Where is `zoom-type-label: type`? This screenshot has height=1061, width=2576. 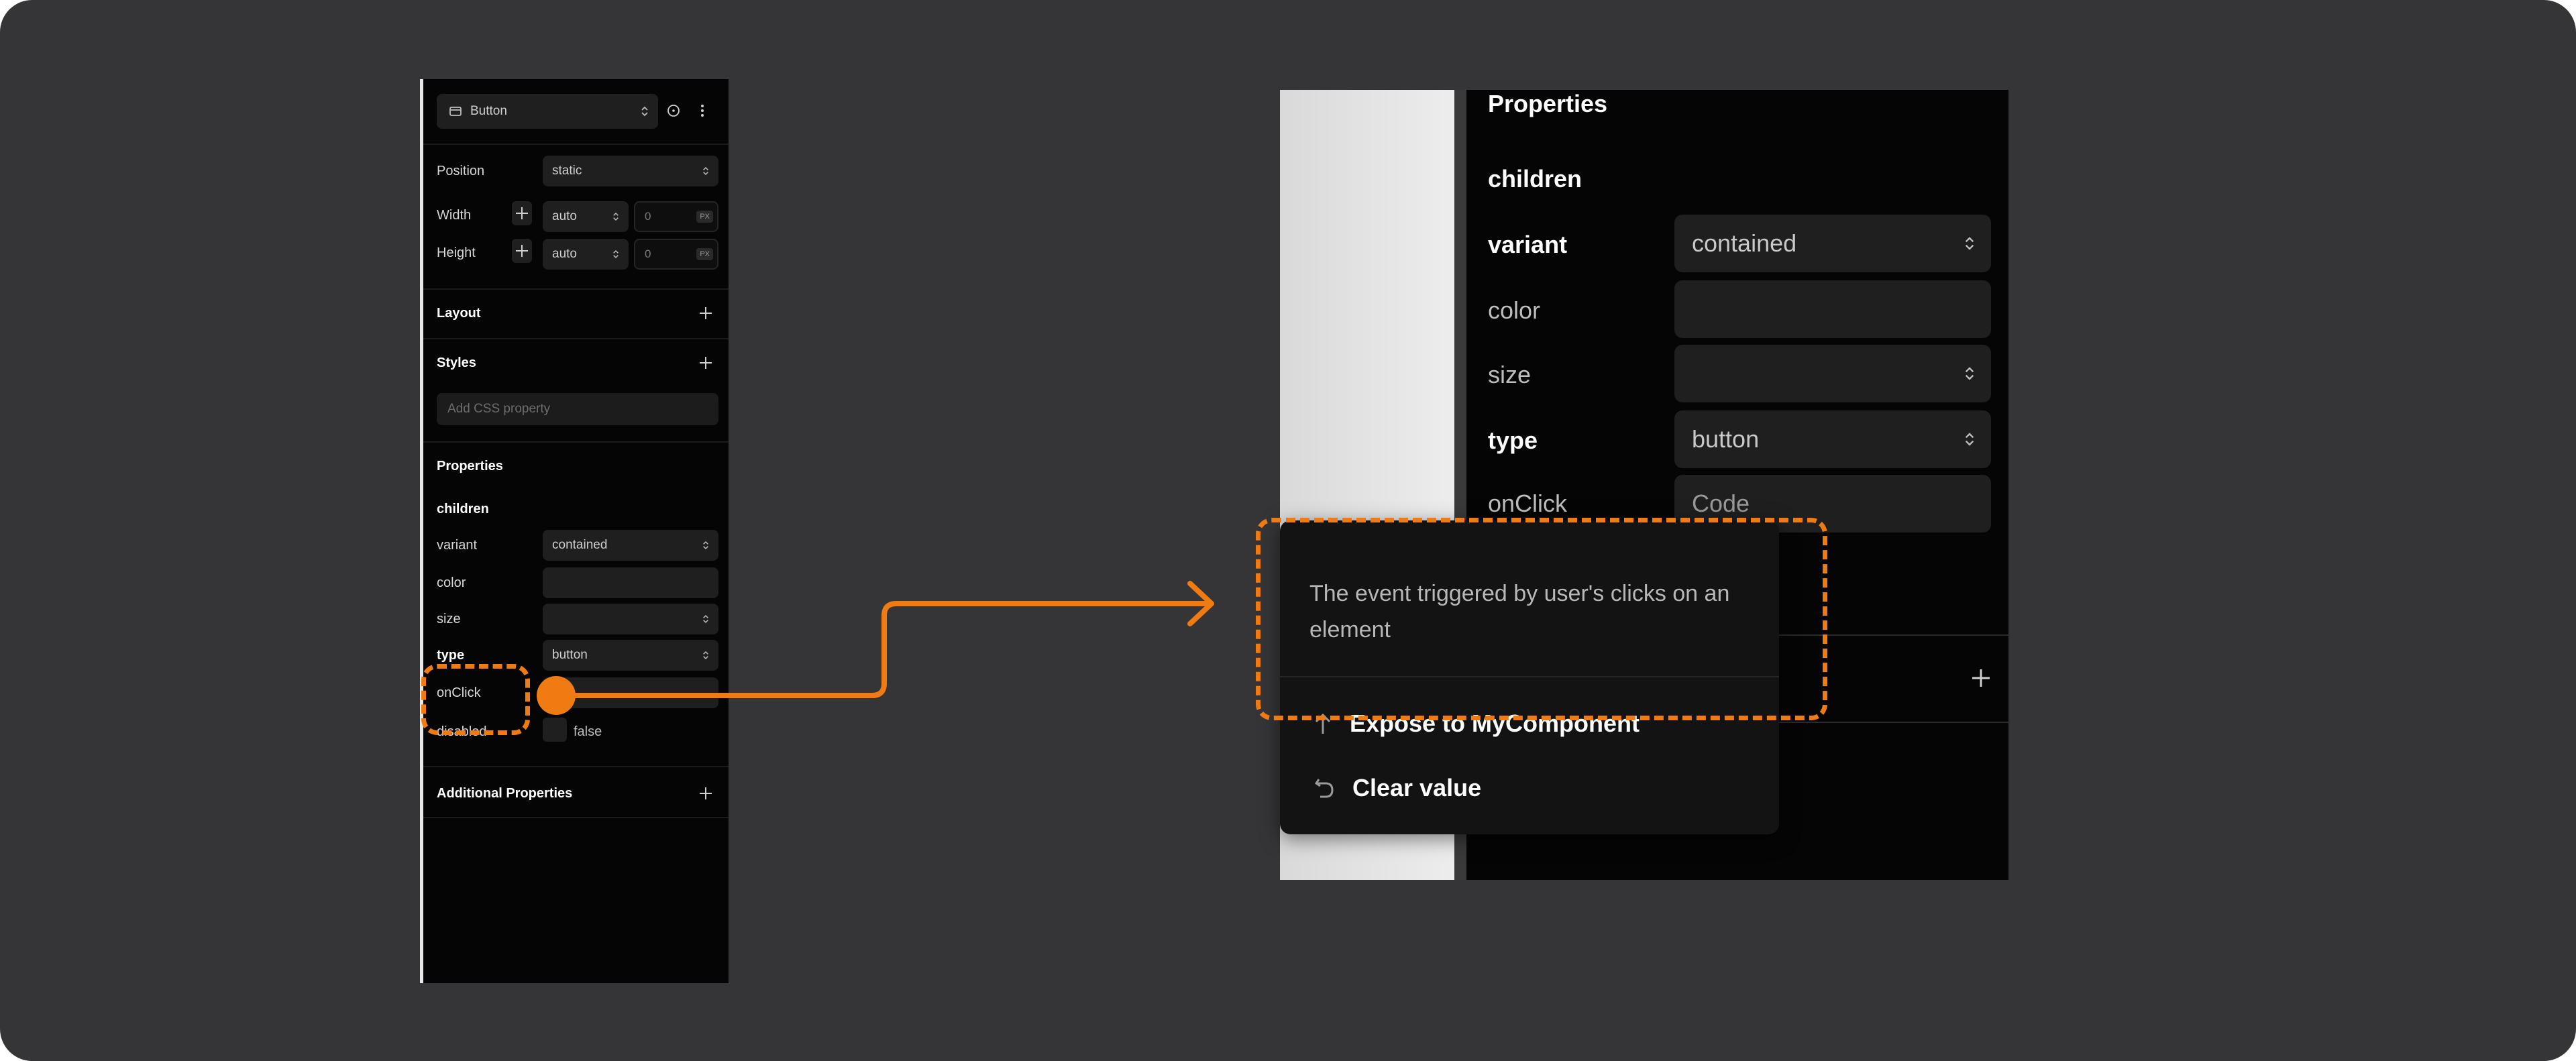 zoom-type-label: type is located at coordinates (1513, 440).